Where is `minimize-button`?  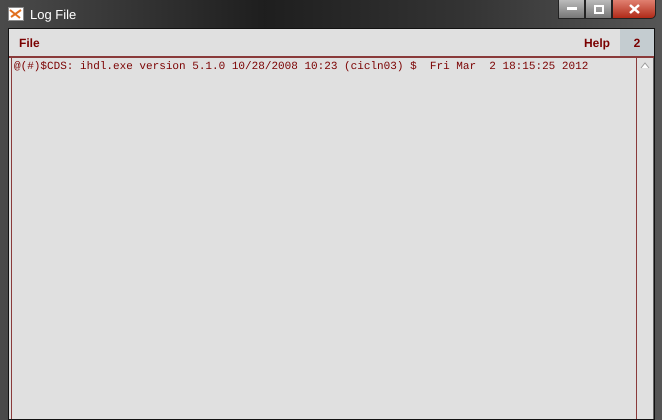
minimize-button is located at coordinates (571, 9).